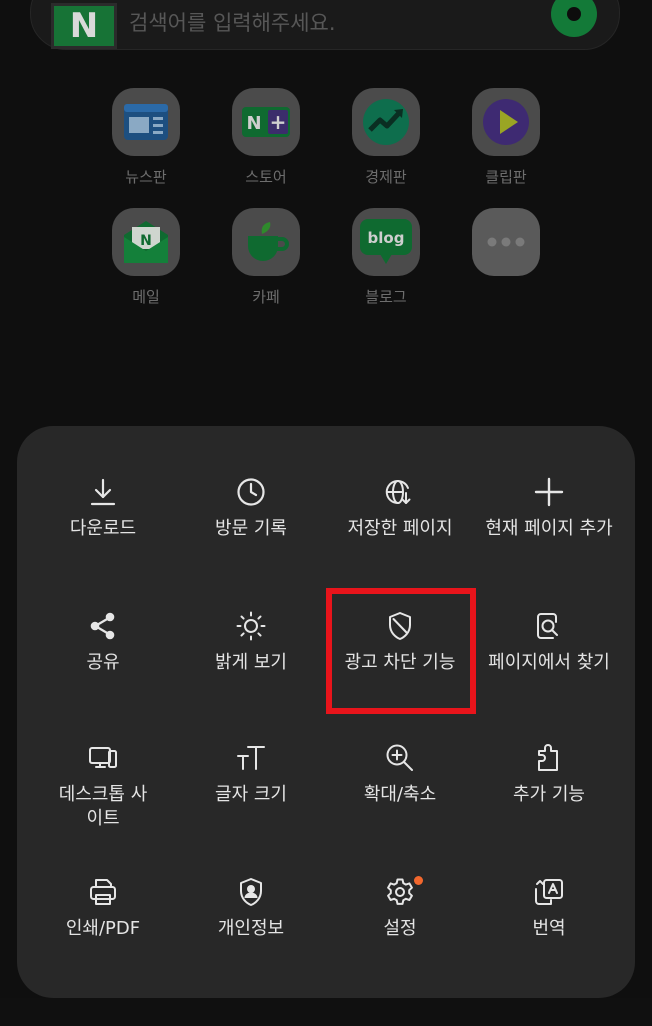 Image resolution: width=652 pixels, height=1026 pixels. Describe the element at coordinates (418, 880) in the screenshot. I see `settings-badge-dot` at that location.